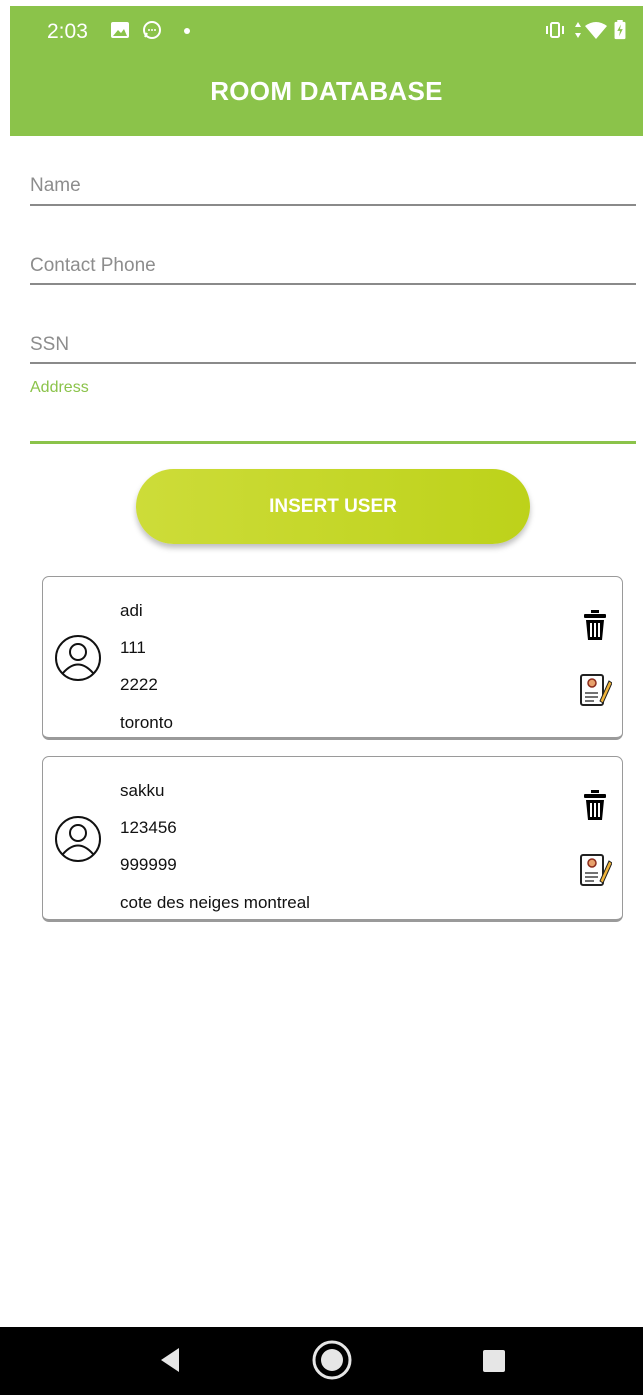  Describe the element at coordinates (333, 191) in the screenshot. I see `name-field: Name` at that location.